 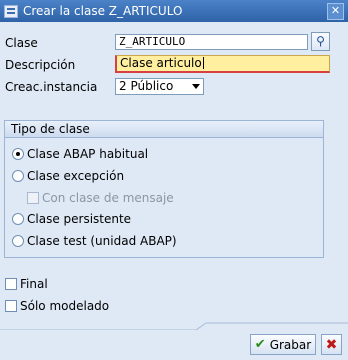 What do you see at coordinates (196, 86) in the screenshot?
I see `chevron-down-icon` at bounding box center [196, 86].